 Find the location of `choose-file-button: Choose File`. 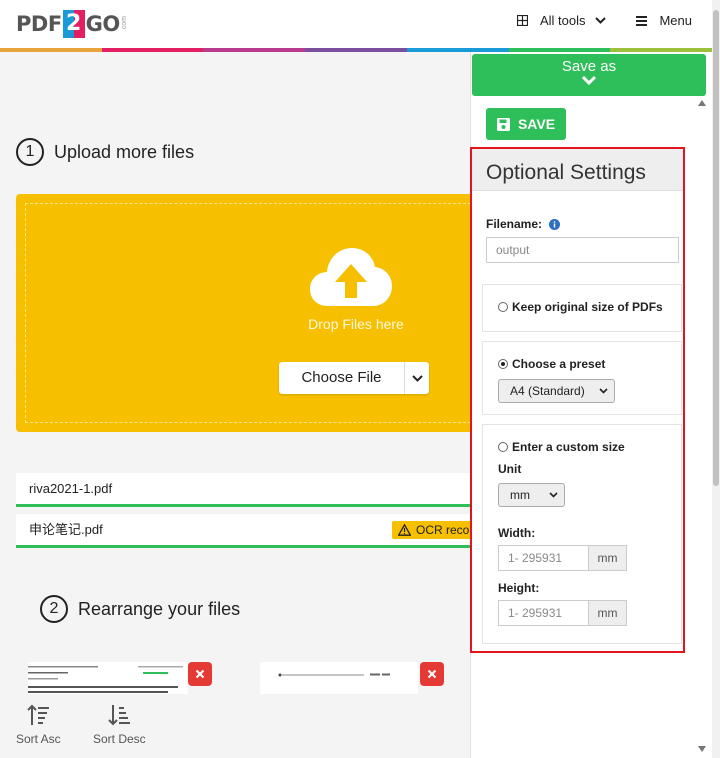

choose-file-button: Choose File is located at coordinates (342, 378).